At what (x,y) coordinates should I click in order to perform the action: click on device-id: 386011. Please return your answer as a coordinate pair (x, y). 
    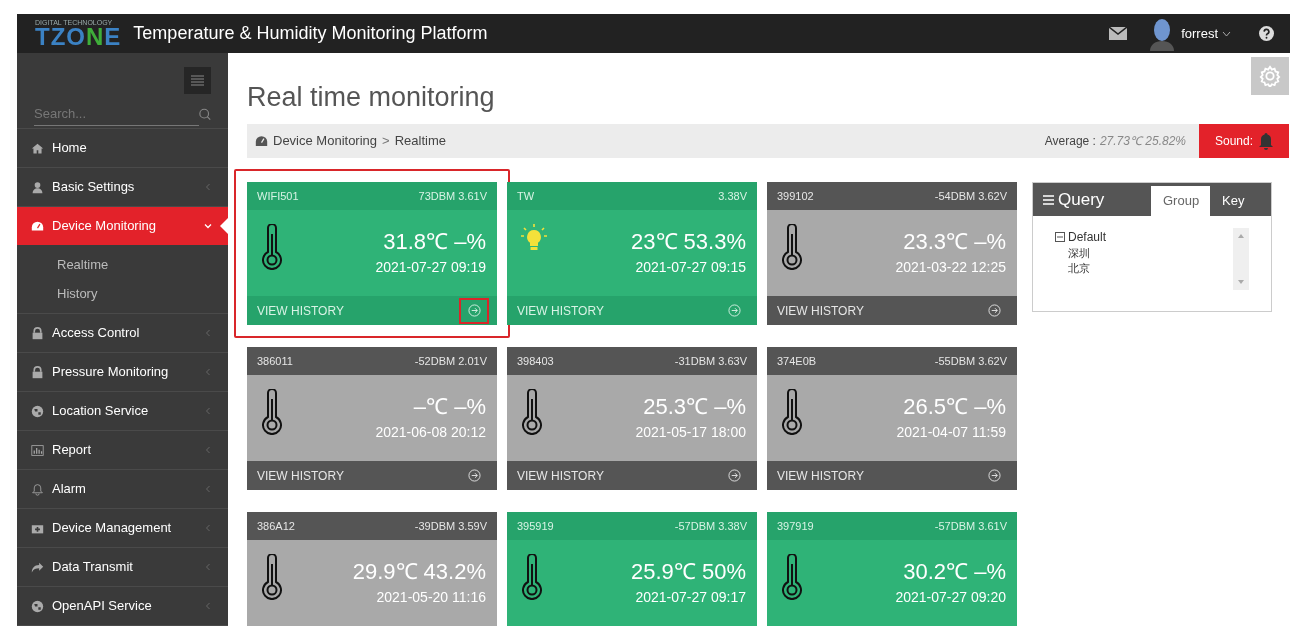
    Looking at the image, I should click on (275, 361).